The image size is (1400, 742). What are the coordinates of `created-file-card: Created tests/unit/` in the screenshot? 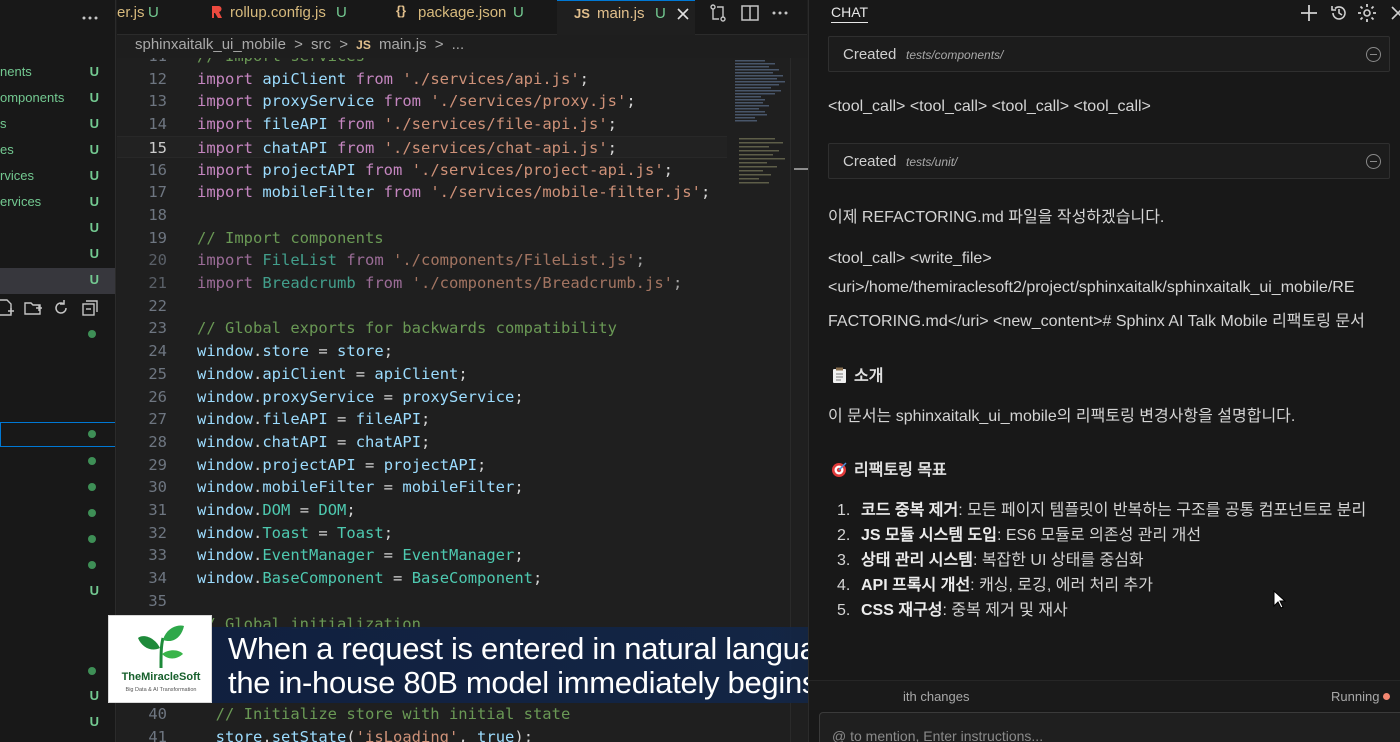 It's located at (1109, 161).